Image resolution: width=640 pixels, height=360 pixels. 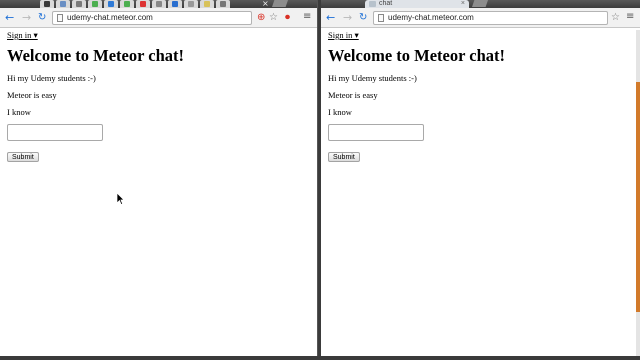 I want to click on scrollbar-thumb, so click(x=638, y=197).